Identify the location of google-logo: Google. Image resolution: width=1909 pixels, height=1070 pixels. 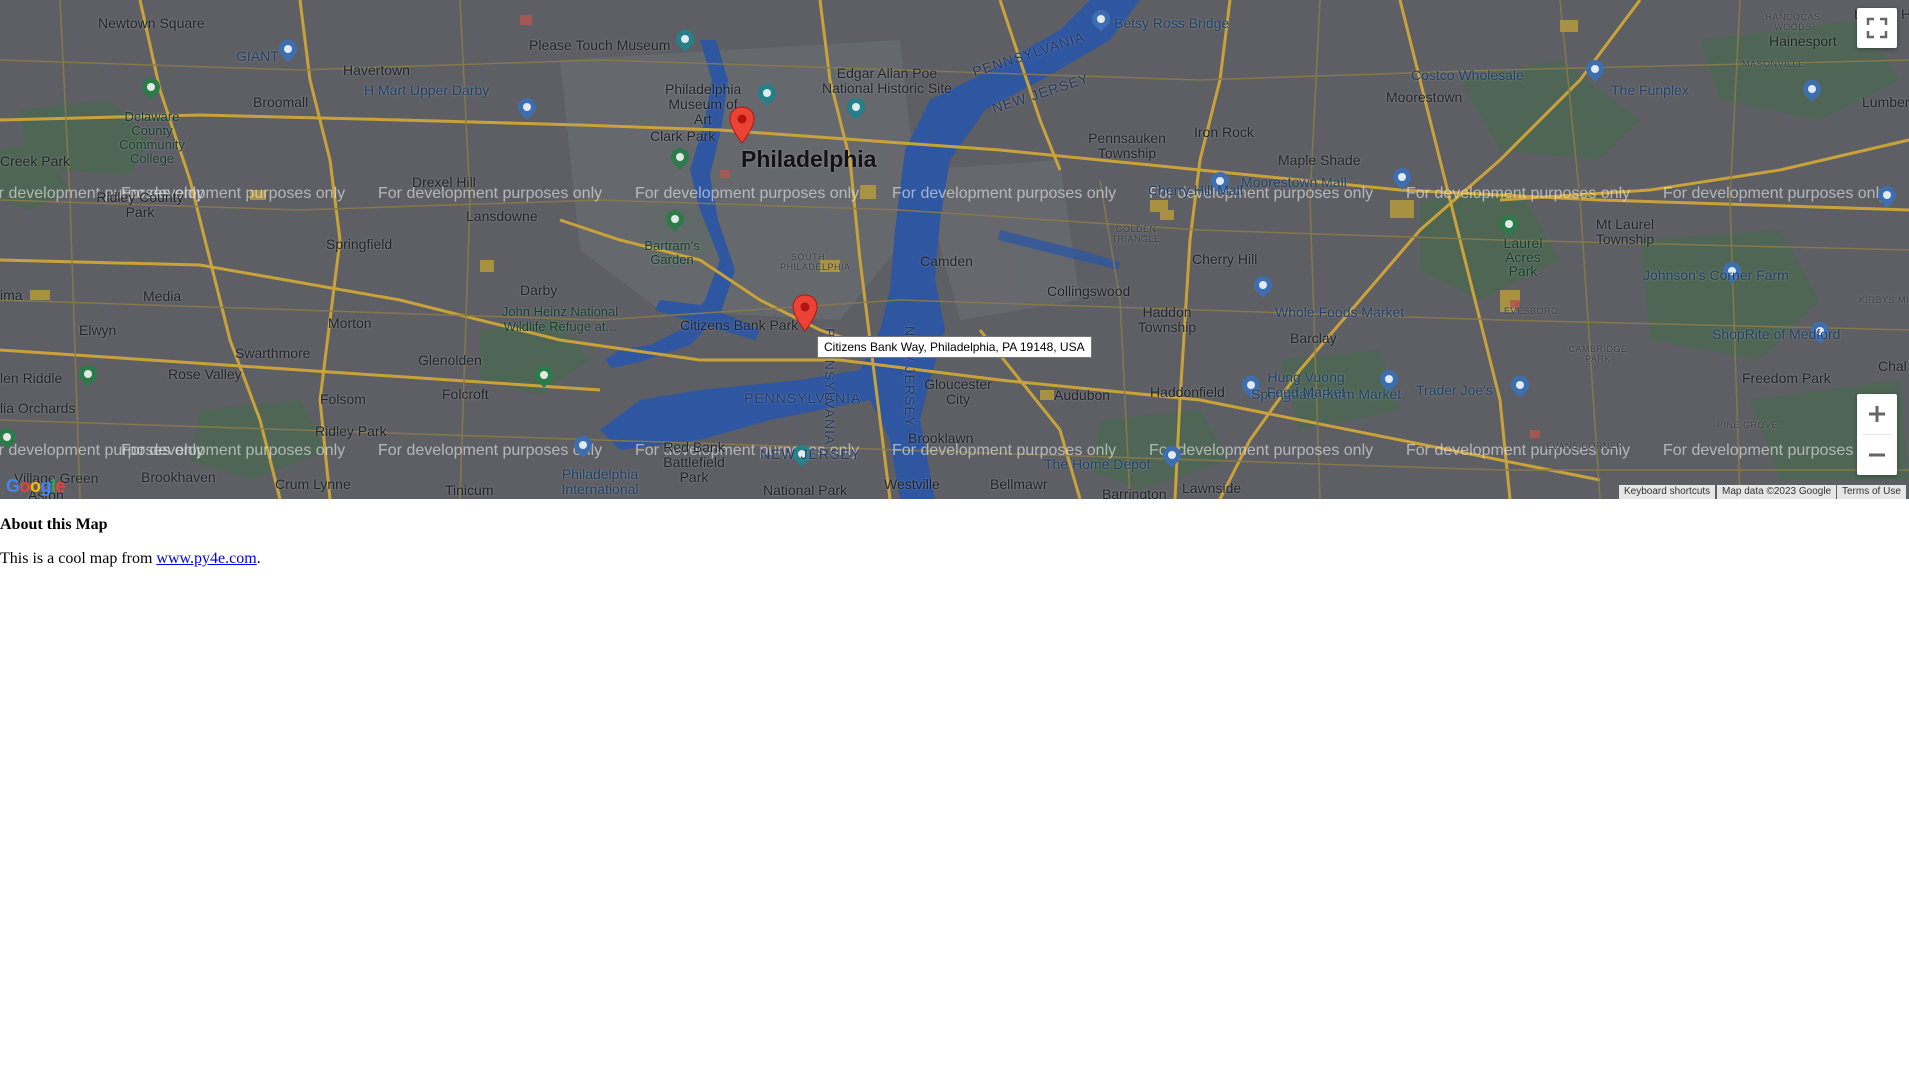
(36, 486).